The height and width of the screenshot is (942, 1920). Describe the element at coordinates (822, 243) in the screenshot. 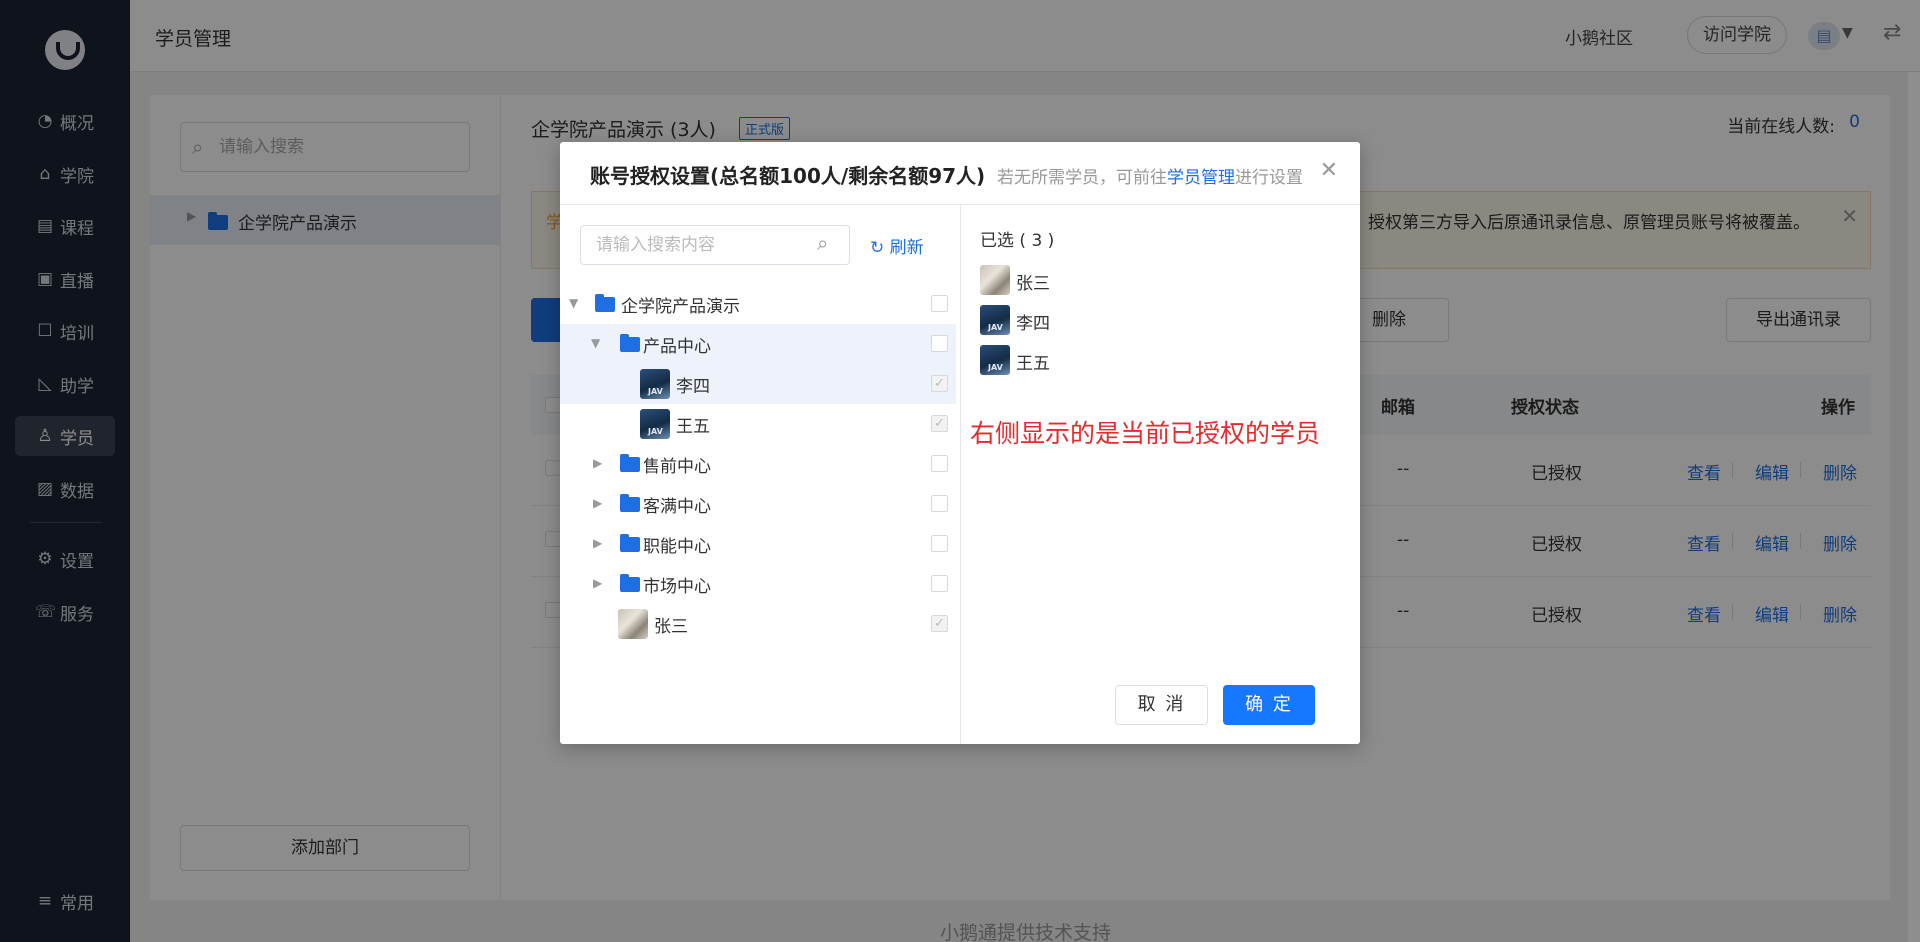

I see `search-icon: ⌕` at that location.